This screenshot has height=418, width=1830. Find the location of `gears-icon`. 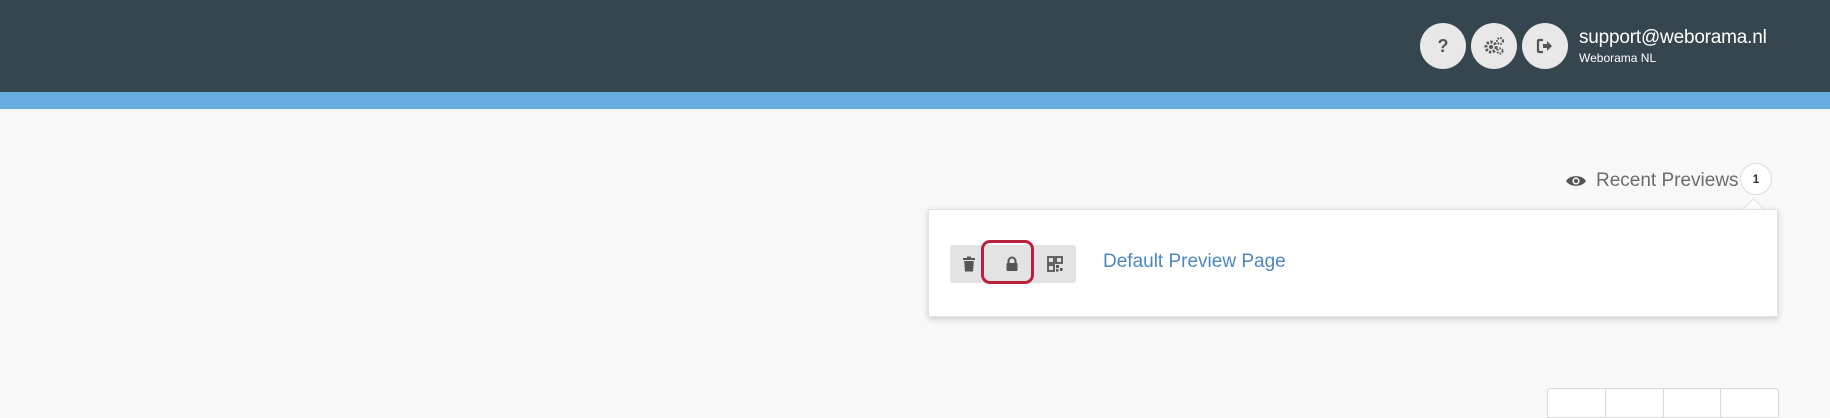

gears-icon is located at coordinates (1494, 46).